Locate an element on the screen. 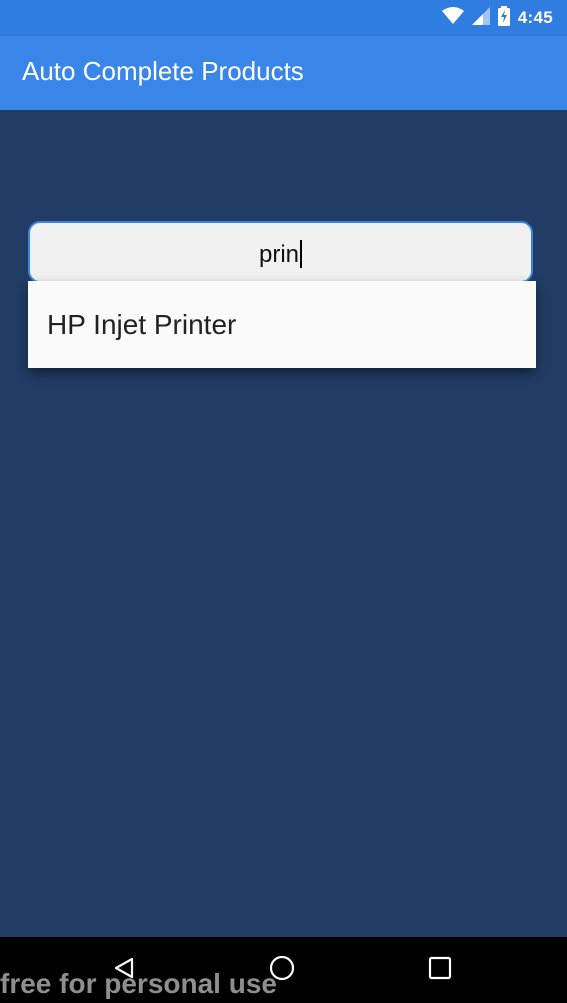 This screenshot has width=567, height=1003. wifi-icon is located at coordinates (452, 18).